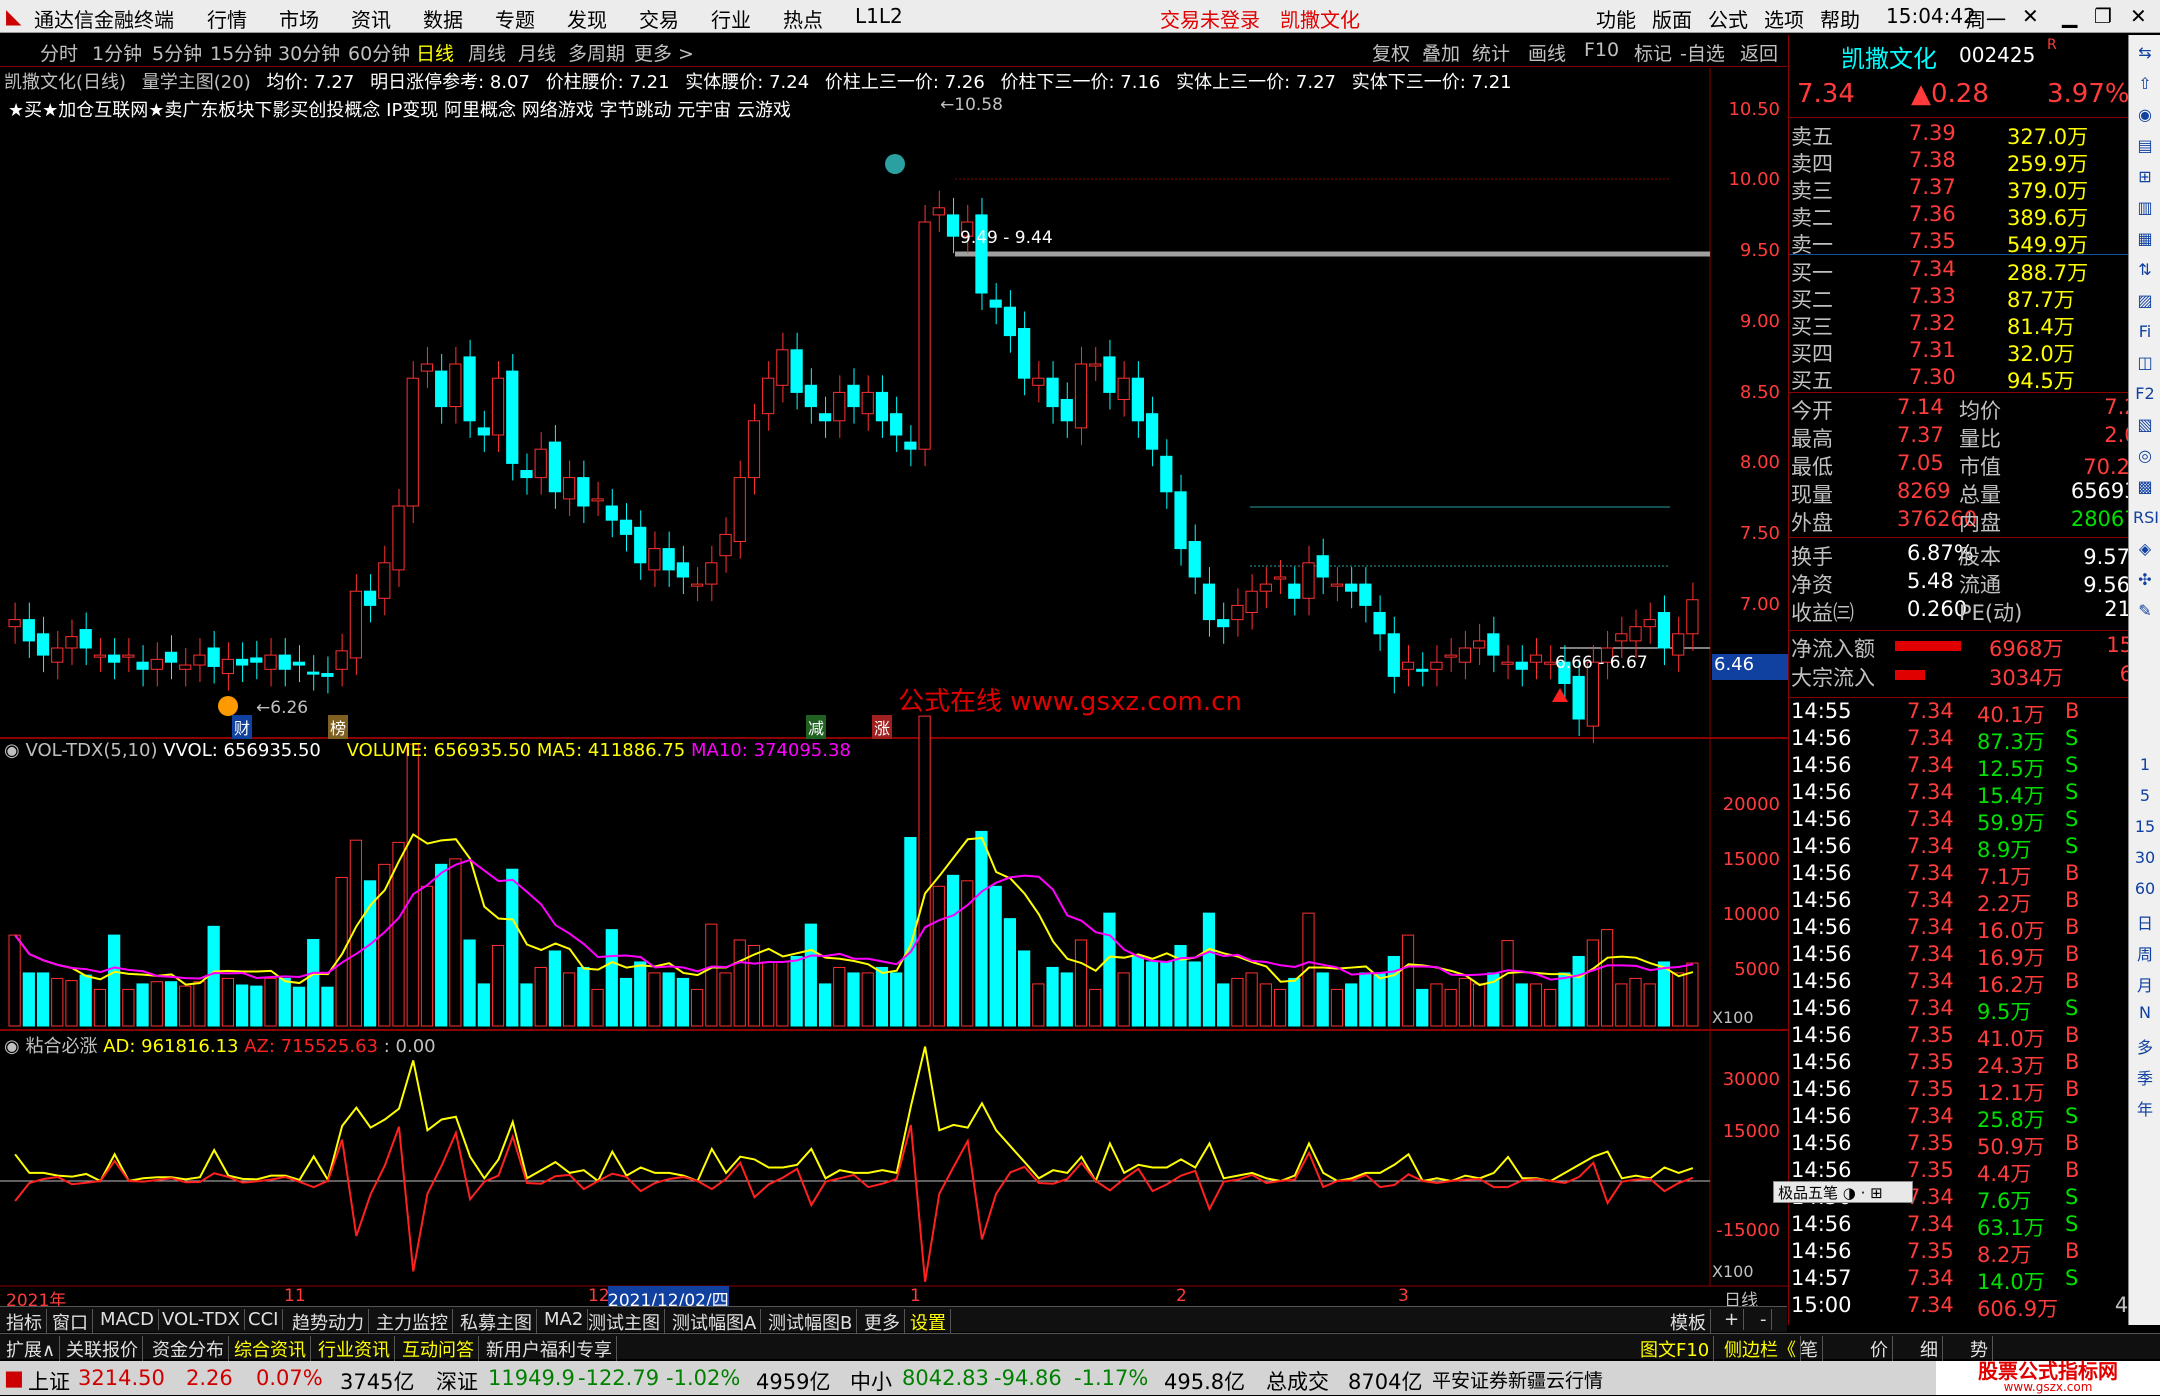 This screenshot has height=1396, width=2160. I want to click on period-day: 日线, so click(435, 52).